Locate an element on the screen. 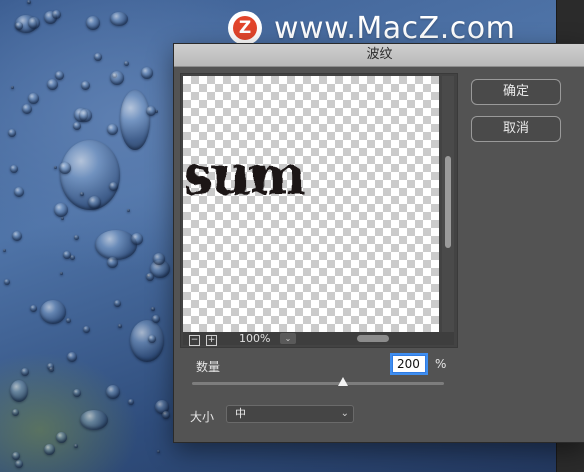 The width and height of the screenshot is (584, 472). size-select: 中 ⌄ is located at coordinates (290, 414).